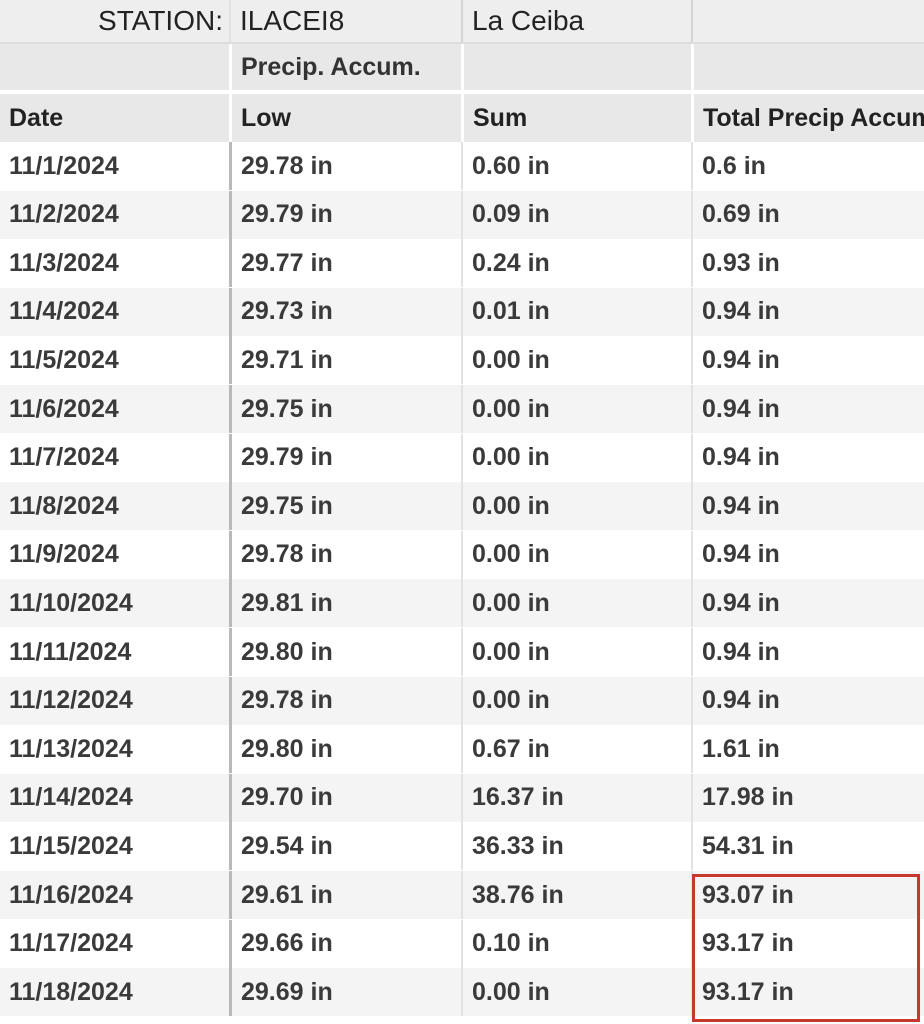 The width and height of the screenshot is (924, 1024). I want to click on table-row: 11/14/2024 29.70 in 16.37 in 17.98 in, so click(462, 797).